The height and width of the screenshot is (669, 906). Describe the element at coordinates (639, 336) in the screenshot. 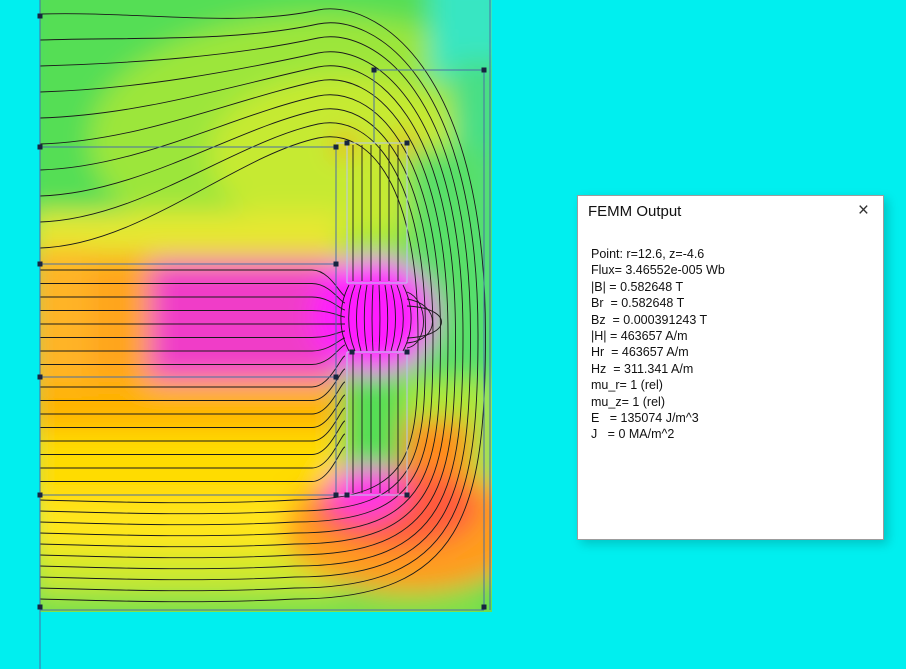

I see `output-line-hmag: |H| = 463657 A/m` at that location.